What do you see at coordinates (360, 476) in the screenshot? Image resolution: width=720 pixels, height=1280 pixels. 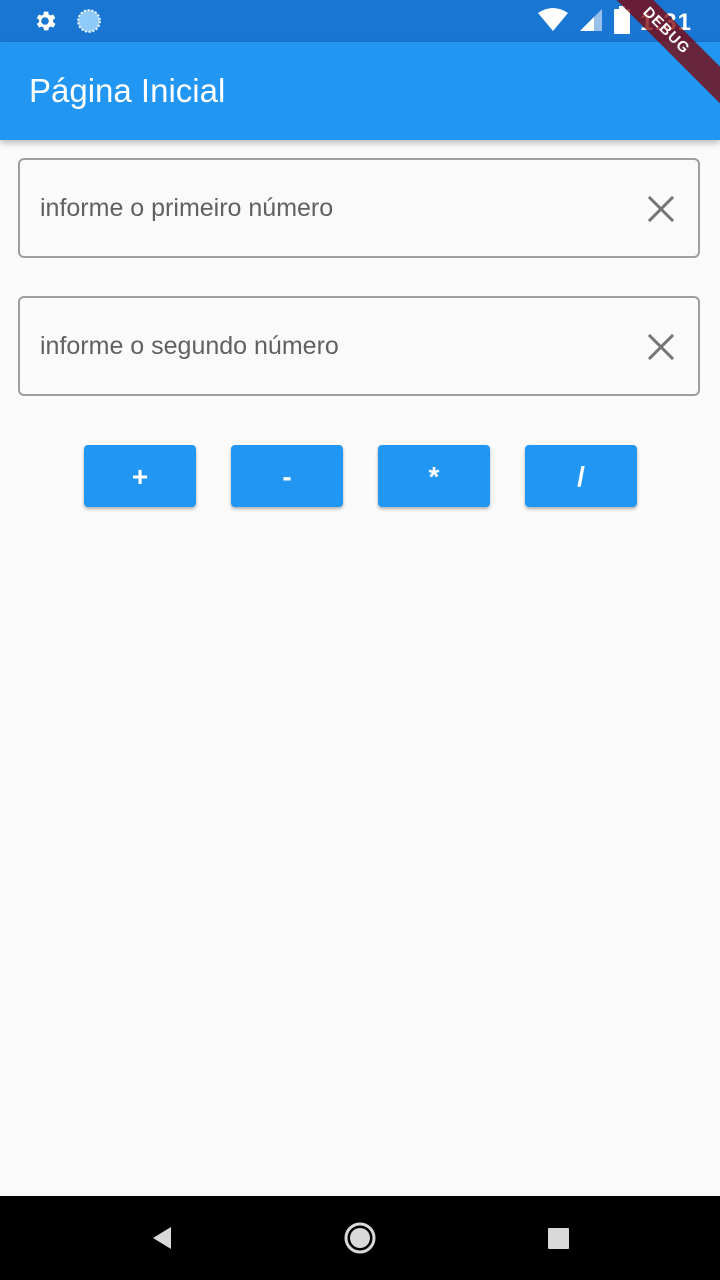 I see `operation-buttons: + - * /` at bounding box center [360, 476].